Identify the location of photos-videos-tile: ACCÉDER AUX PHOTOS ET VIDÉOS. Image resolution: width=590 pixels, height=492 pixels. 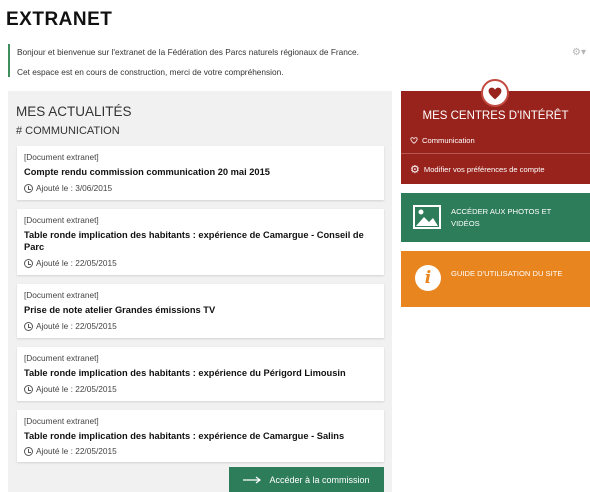
(495, 217).